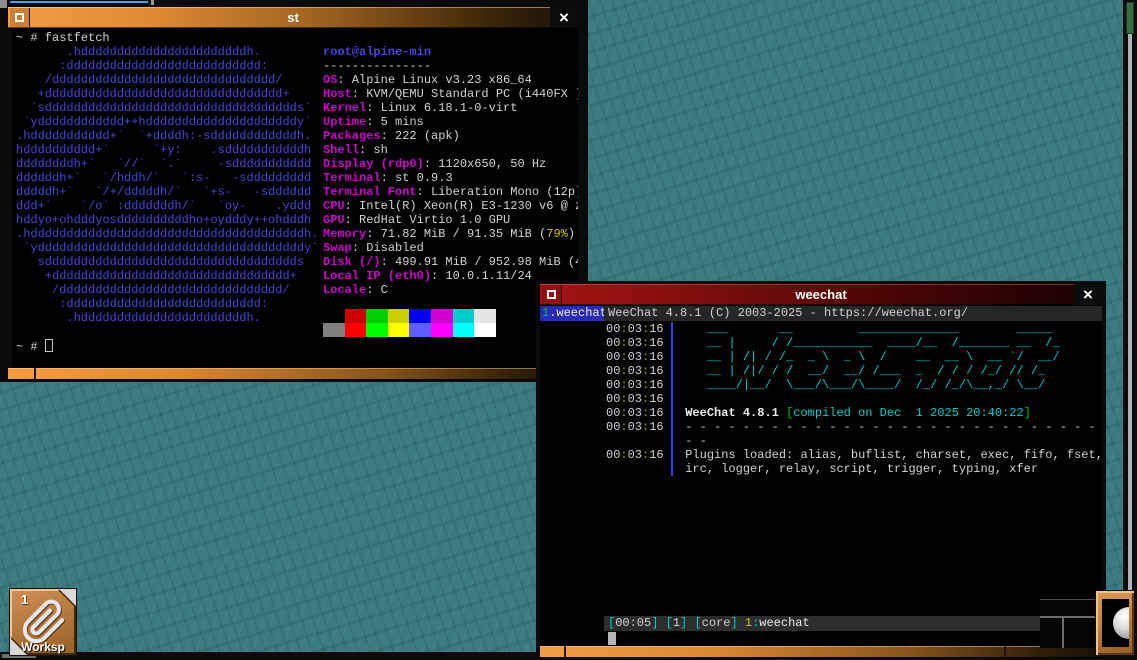 The height and width of the screenshot is (660, 1137). I want to click on vertical-scrollbar-thumb, so click(1130, 18).